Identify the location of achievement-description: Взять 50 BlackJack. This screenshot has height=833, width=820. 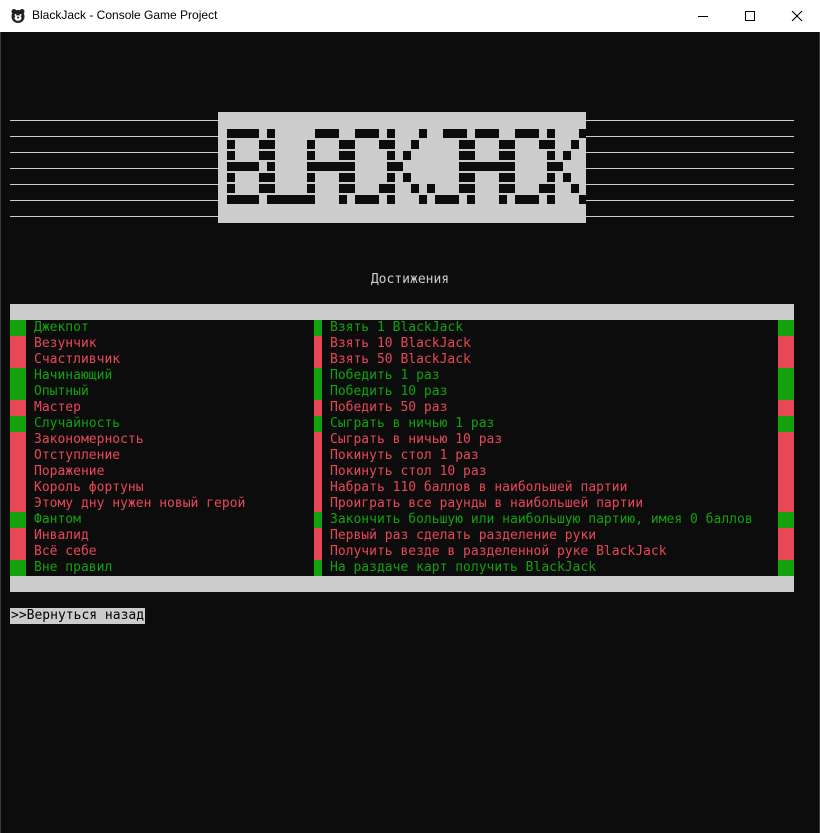
(400, 359).